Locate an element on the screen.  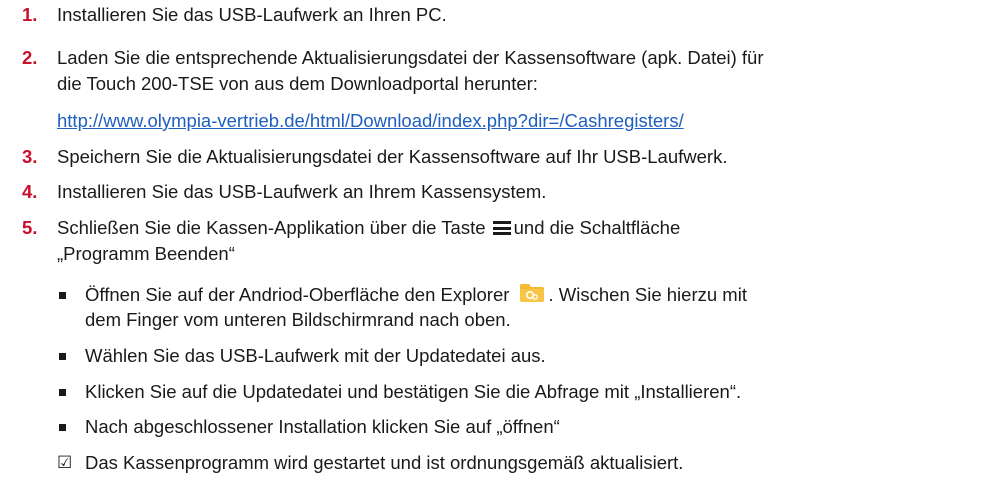
step-number: 4. is located at coordinates (30, 191).